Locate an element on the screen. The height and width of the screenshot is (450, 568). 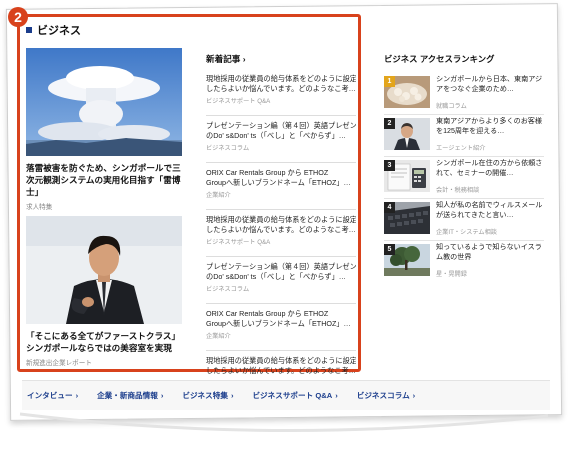
ranking-item: 3 シンガポール在住の方から依頼されて、セミナーの開催… 会計・税務相談 is located at coordinates (464, 178).